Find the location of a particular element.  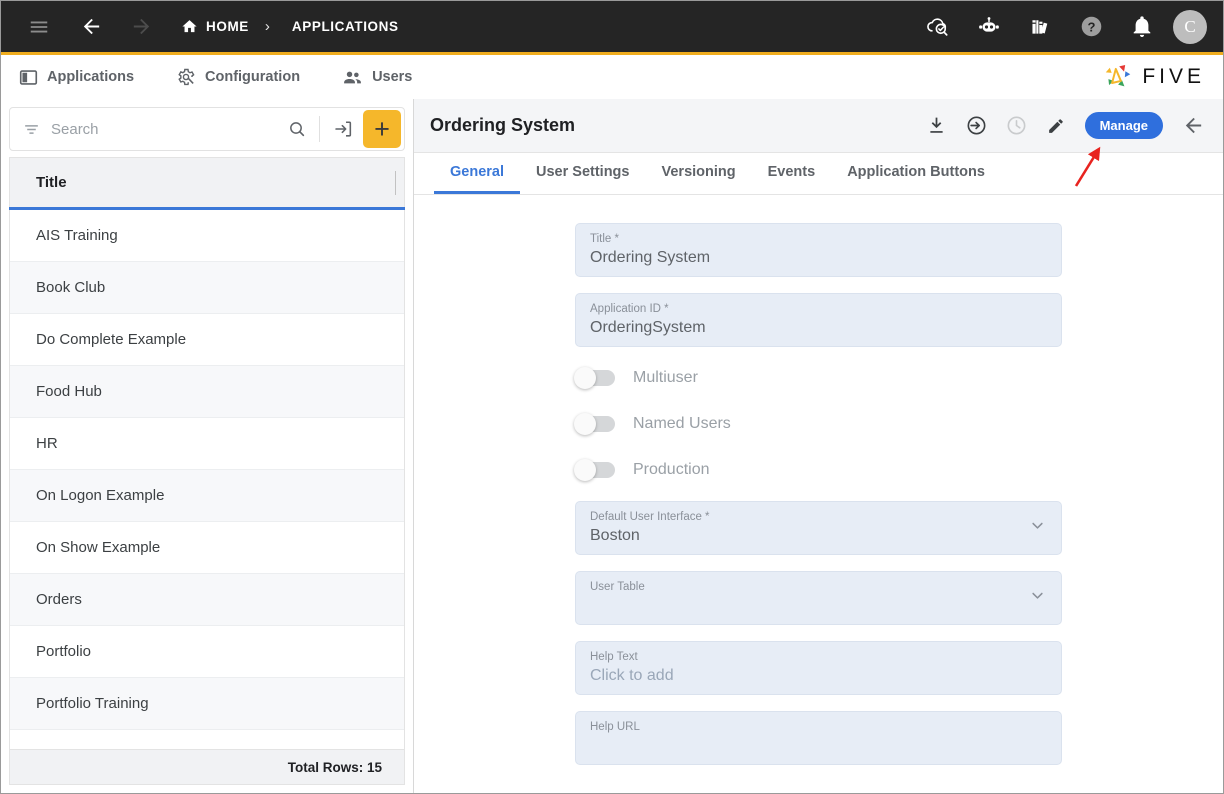

list-item: On Show Example is located at coordinates (207, 548).